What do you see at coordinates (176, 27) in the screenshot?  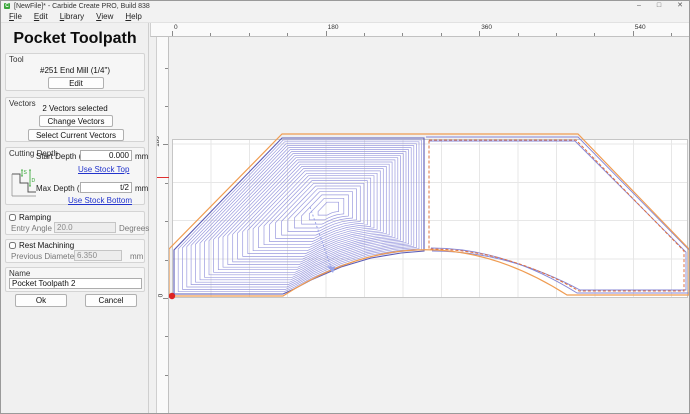 I see `ruler-x-label: 0` at bounding box center [176, 27].